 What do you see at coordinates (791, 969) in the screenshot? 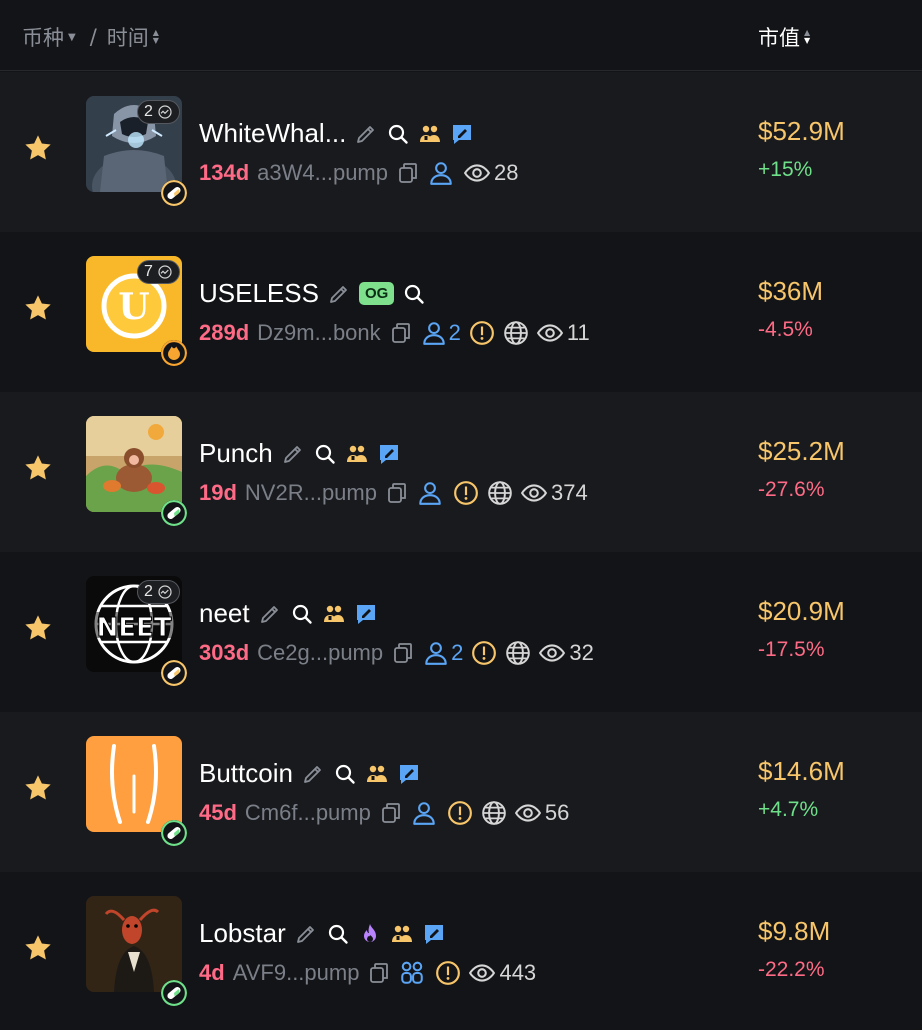
I see `price-change: -22.2%` at bounding box center [791, 969].